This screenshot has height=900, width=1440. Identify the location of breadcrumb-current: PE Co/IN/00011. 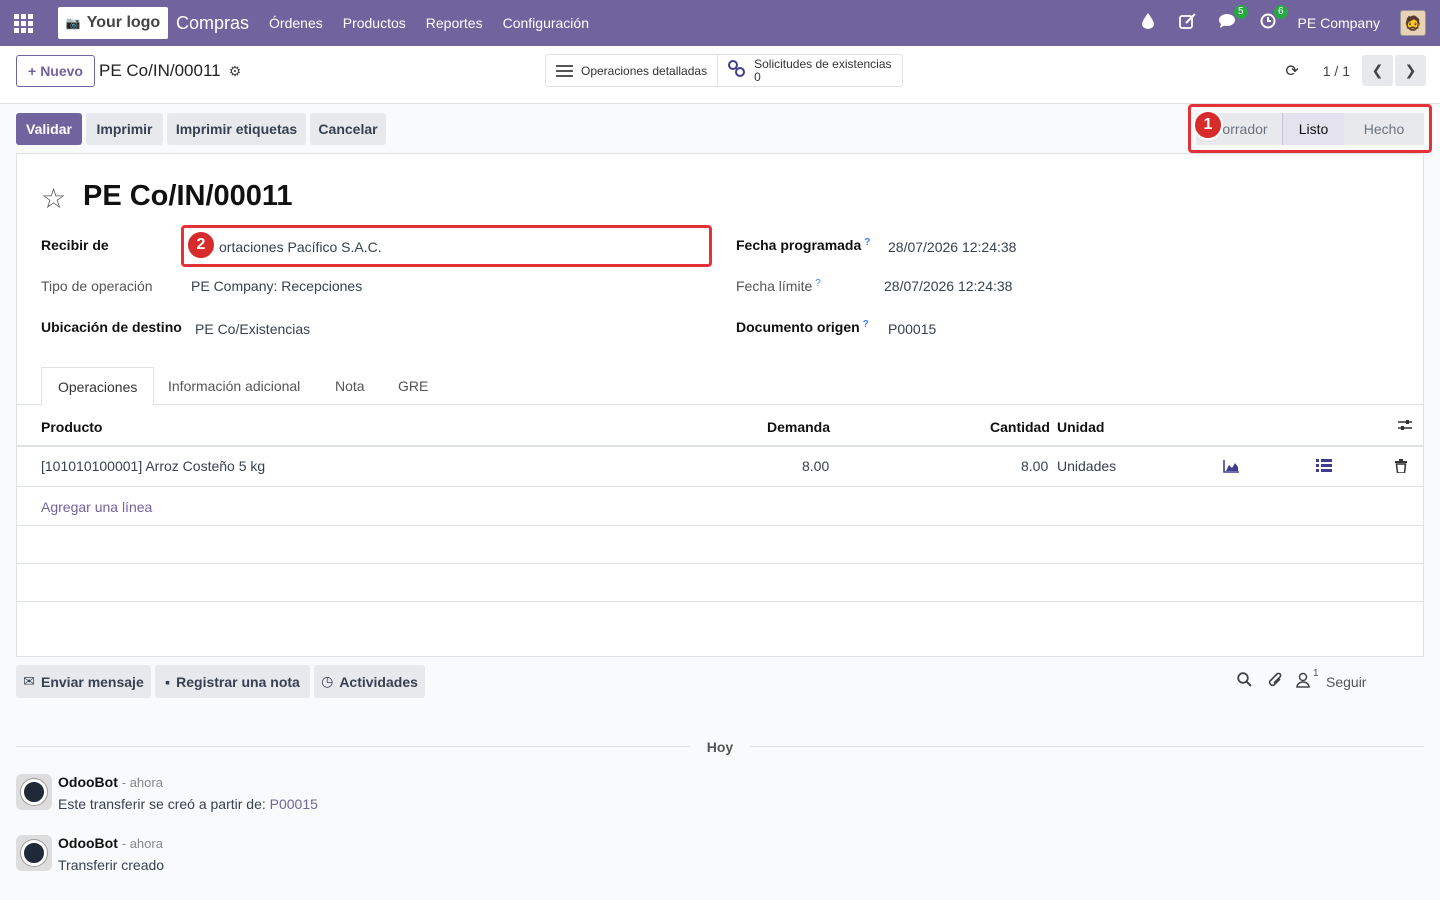
(160, 70).